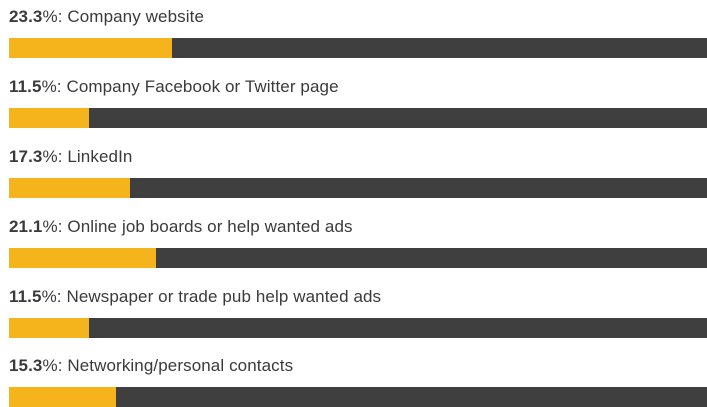 The height and width of the screenshot is (407, 707). I want to click on bar-label: 11.5%: Company Facebook or Twitter page, so click(174, 86).